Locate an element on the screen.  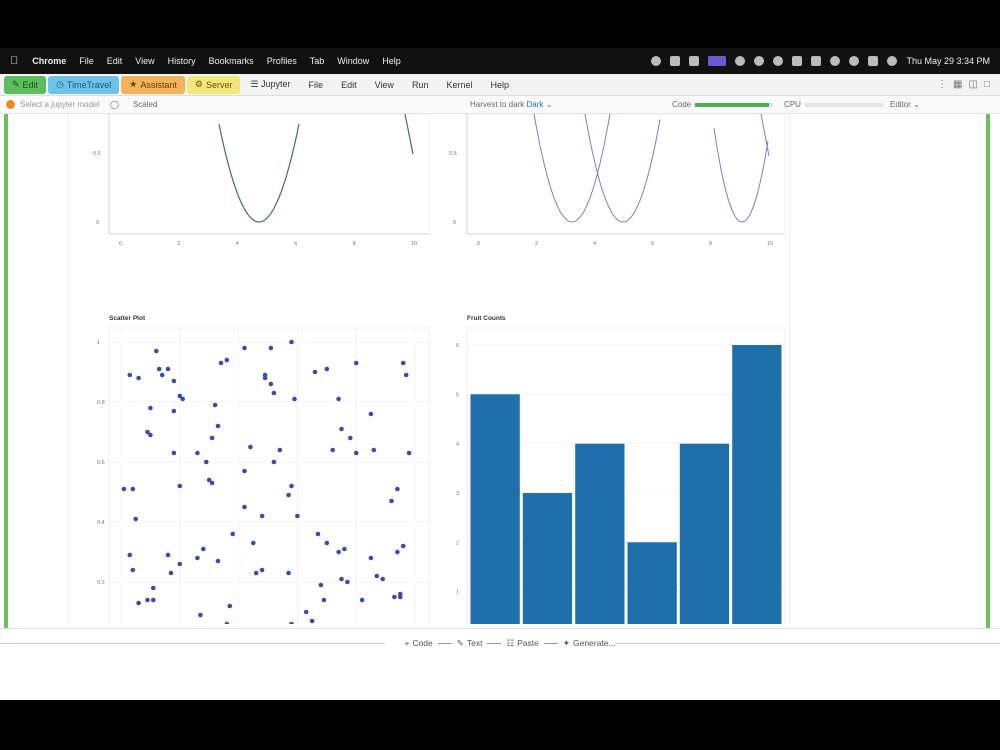
menu-file: File is located at coordinates (86, 61).